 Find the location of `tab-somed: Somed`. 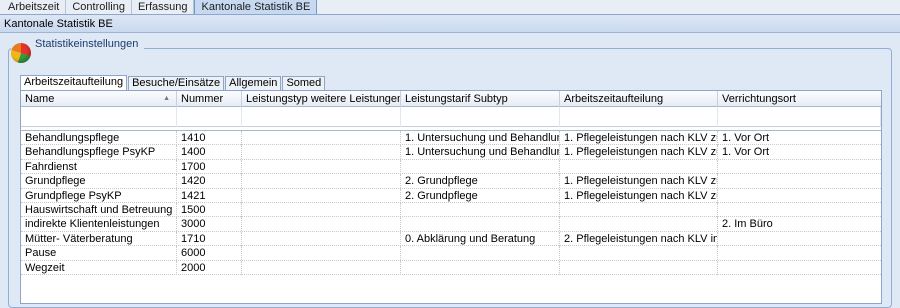

tab-somed: Somed is located at coordinates (304, 83).